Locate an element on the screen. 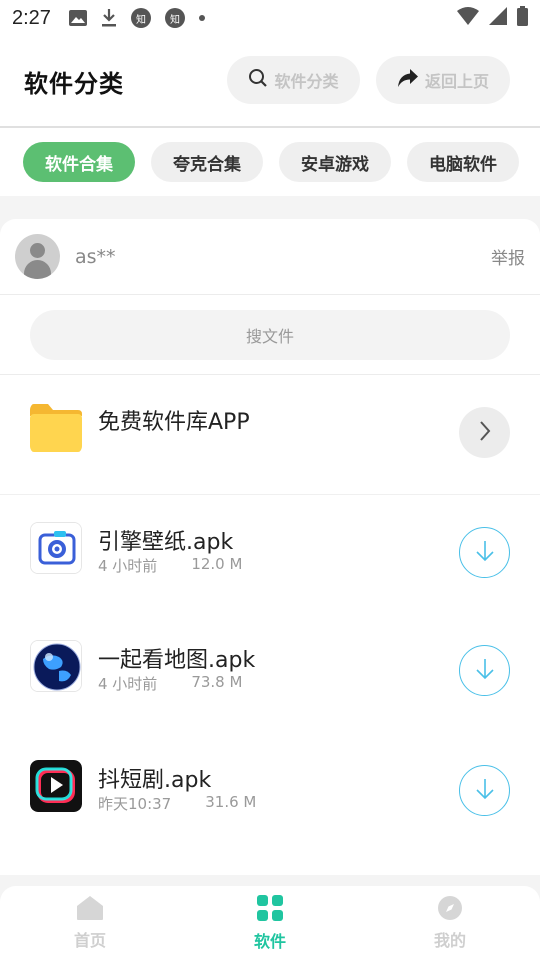 The height and width of the screenshot is (960, 540). grid-icon is located at coordinates (270, 910).